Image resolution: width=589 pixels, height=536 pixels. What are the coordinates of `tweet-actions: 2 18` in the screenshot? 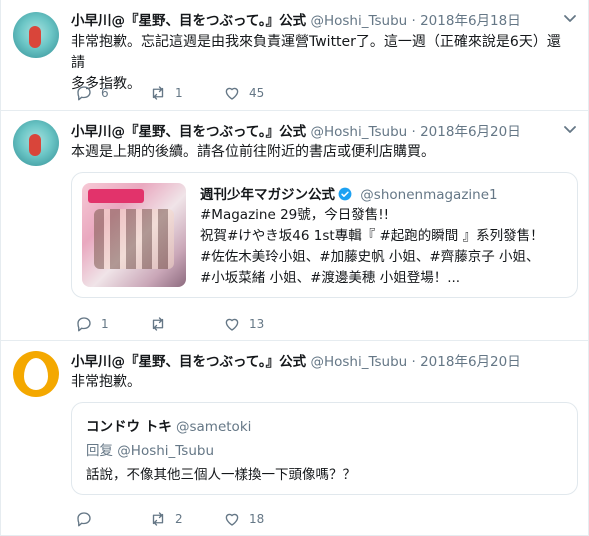 It's located at (186, 519).